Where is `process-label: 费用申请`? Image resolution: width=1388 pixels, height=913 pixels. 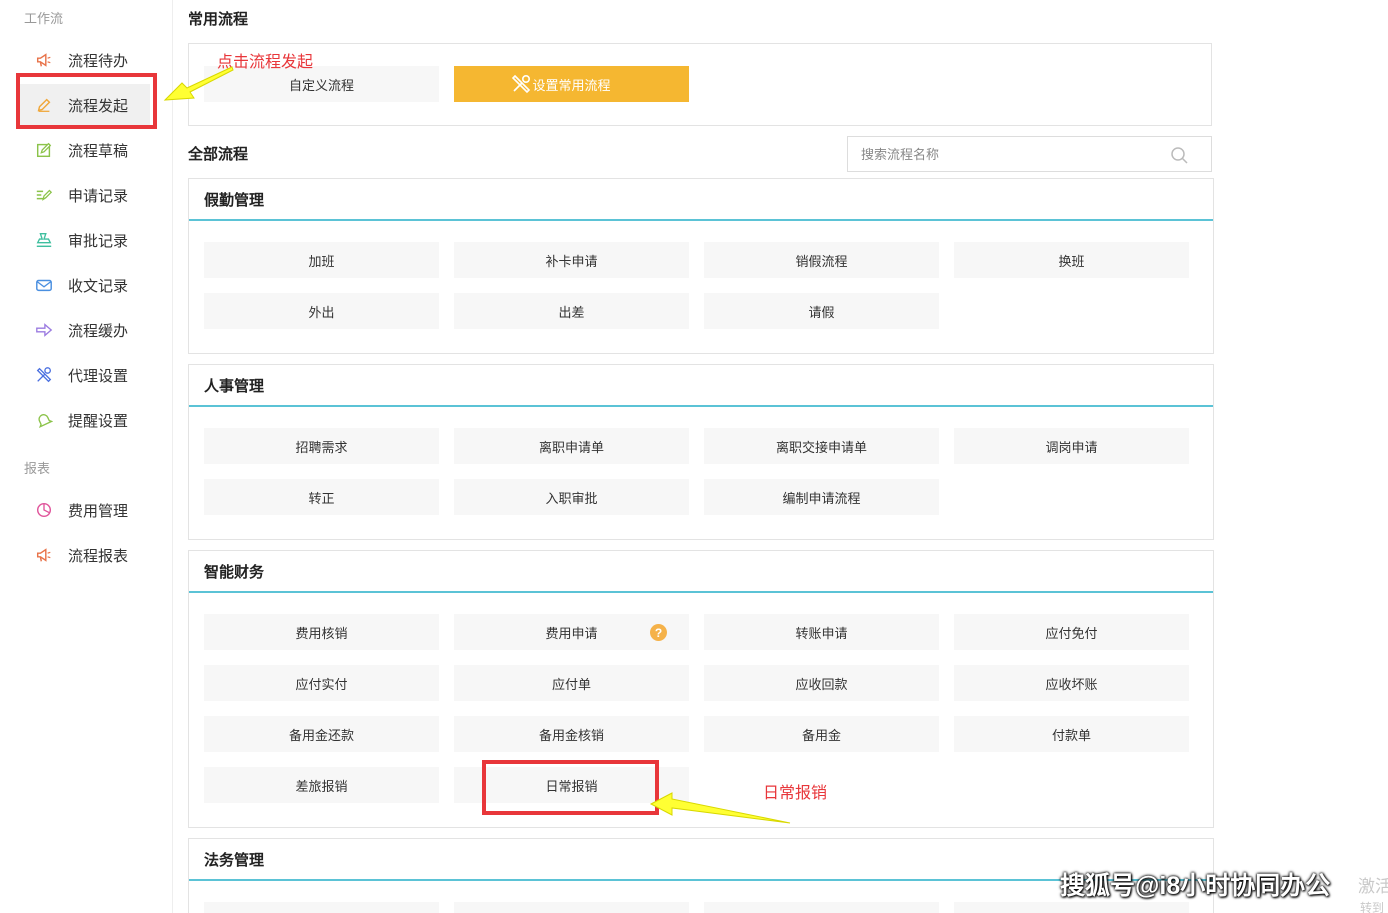 process-label: 费用申请 is located at coordinates (571, 633).